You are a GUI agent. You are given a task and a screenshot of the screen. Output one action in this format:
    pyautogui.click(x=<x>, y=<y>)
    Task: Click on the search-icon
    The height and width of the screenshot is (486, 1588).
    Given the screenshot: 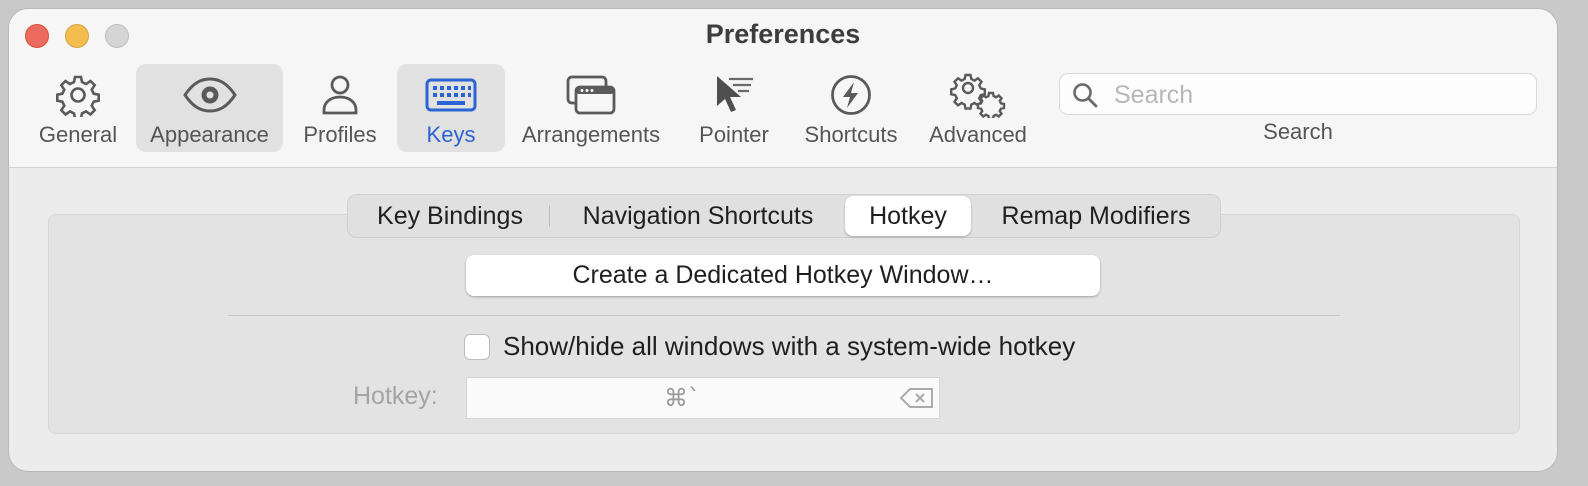 What is the action you would take?
    pyautogui.click(x=1085, y=95)
    